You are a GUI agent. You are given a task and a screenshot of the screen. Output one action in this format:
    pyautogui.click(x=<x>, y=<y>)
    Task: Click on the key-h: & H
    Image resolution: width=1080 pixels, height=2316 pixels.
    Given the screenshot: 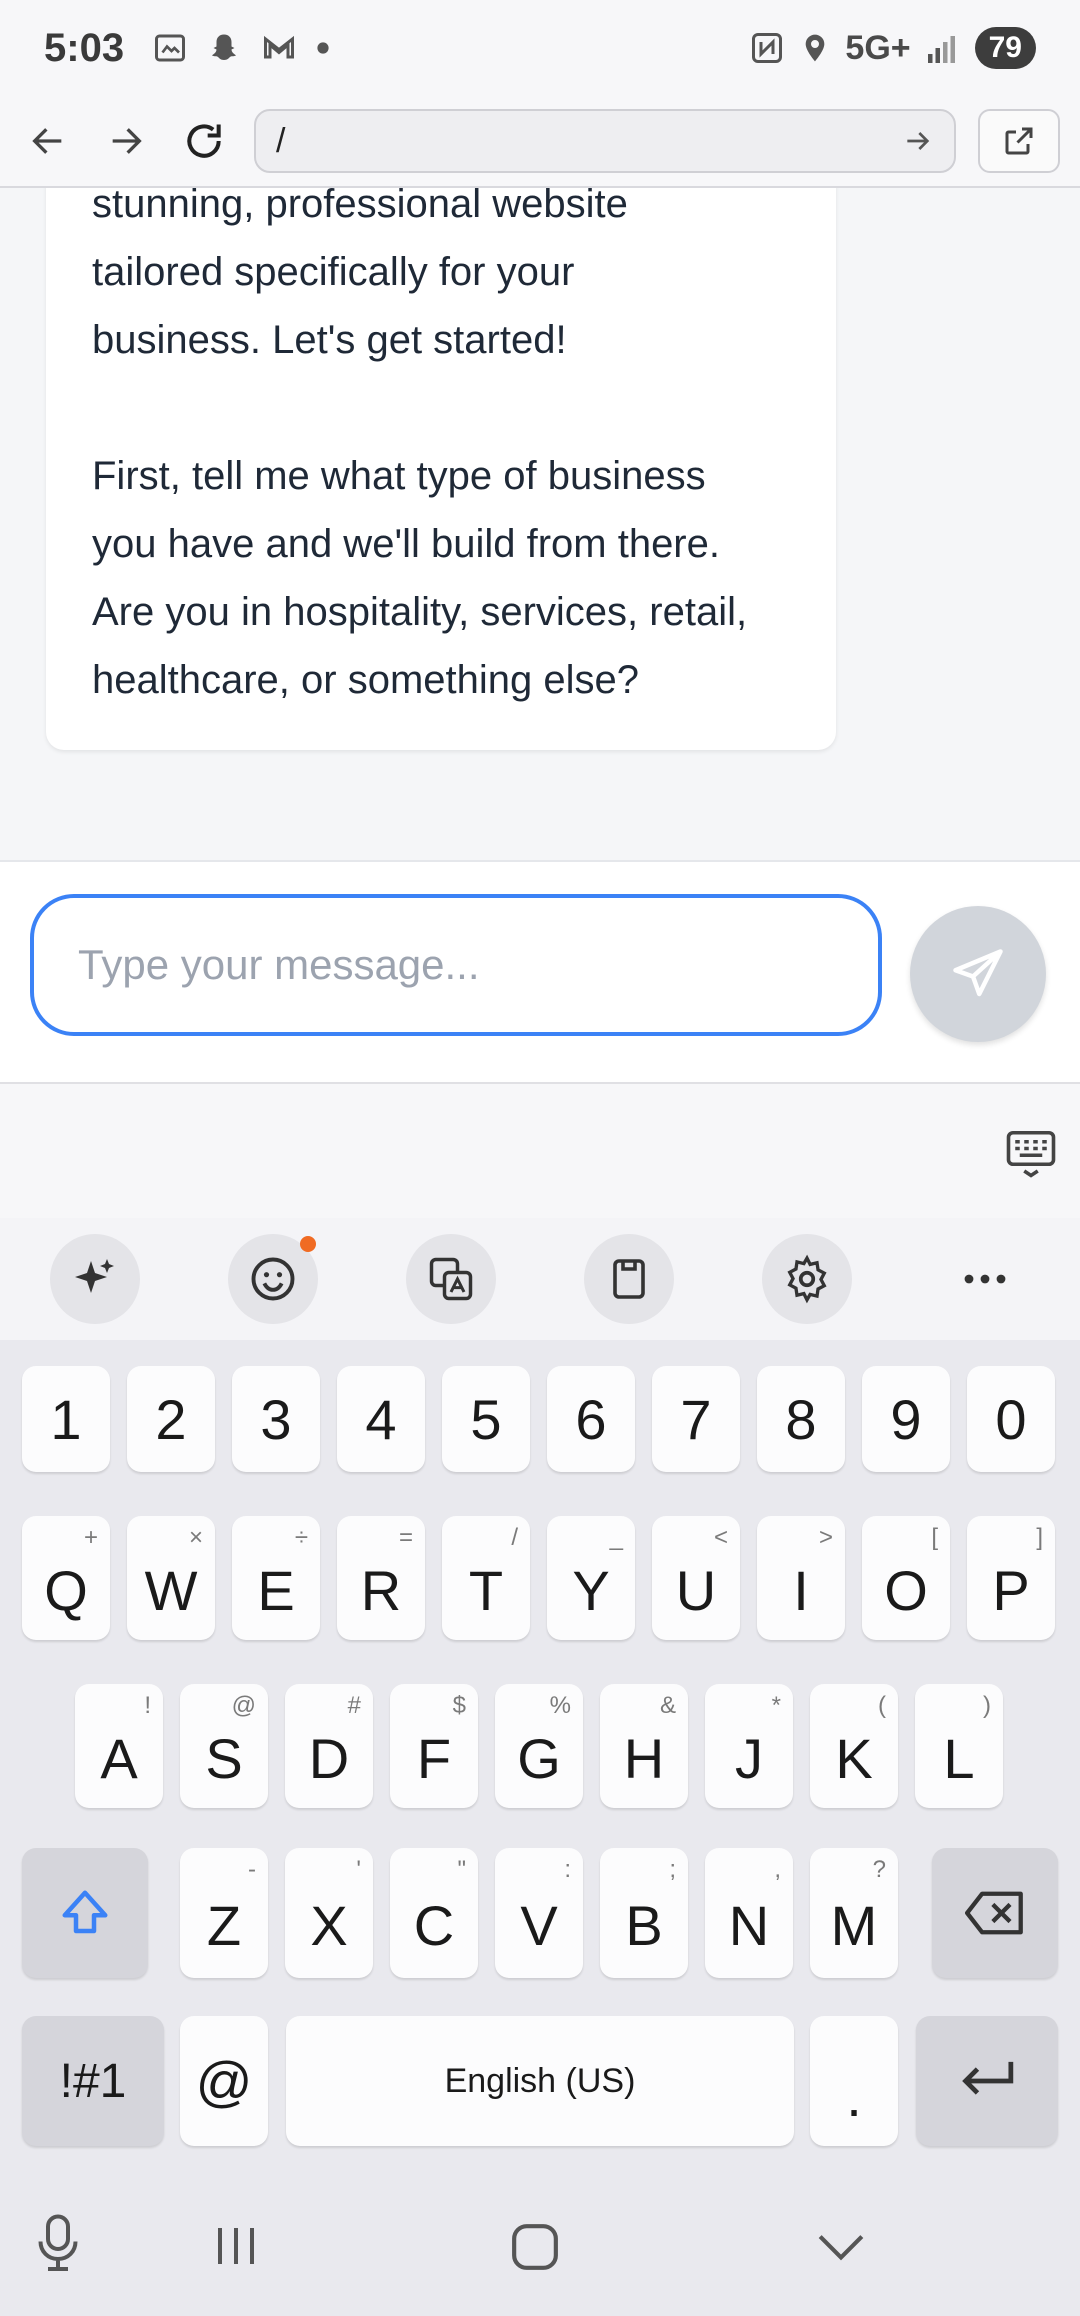 What is the action you would take?
    pyautogui.click(x=644, y=1746)
    